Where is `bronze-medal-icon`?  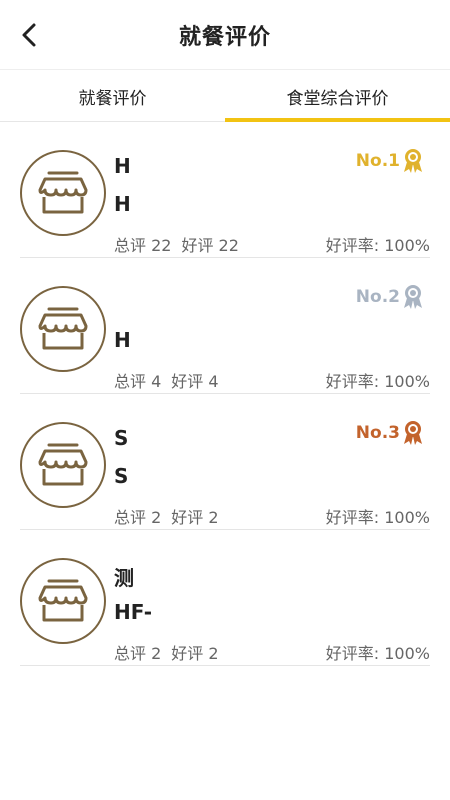
bronze-medal-icon is located at coordinates (413, 433).